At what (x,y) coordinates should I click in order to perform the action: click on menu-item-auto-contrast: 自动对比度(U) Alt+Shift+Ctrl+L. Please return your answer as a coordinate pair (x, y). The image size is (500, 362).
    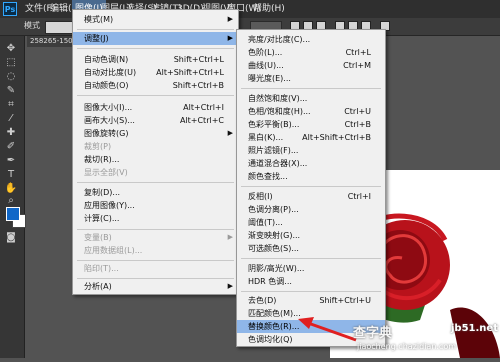
    Looking at the image, I should click on (155, 72).